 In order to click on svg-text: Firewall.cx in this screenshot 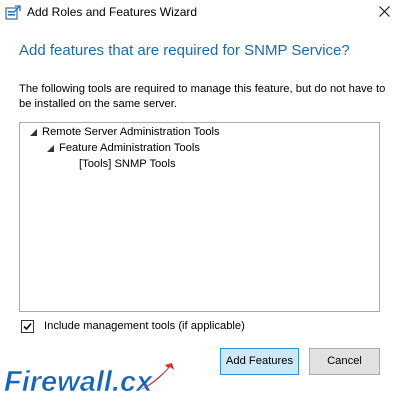, I will do `click(79, 382)`.